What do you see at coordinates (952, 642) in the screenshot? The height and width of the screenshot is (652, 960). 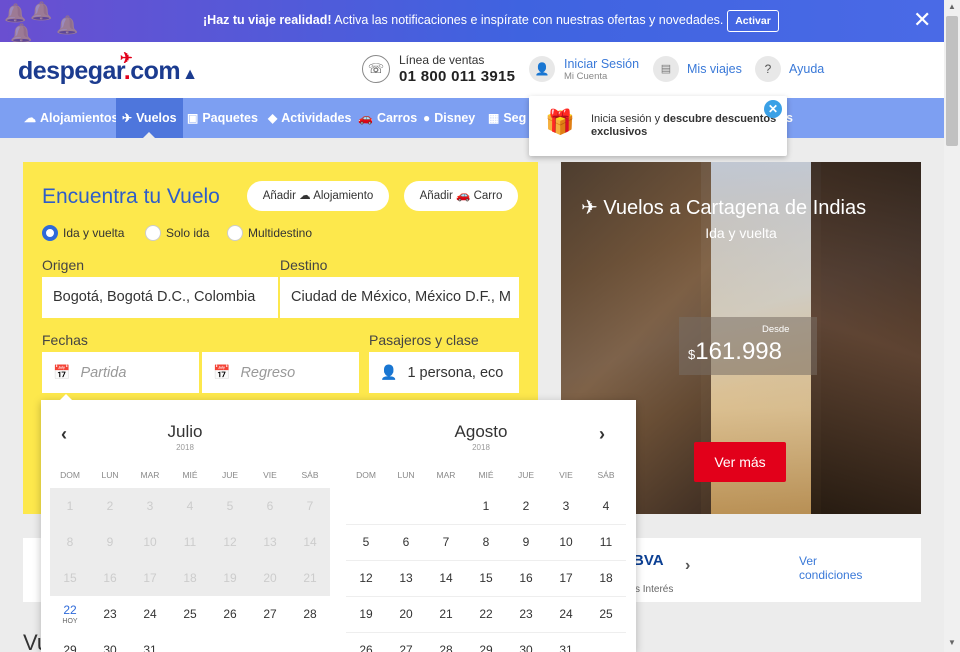 I see `scroll-down-icon: ▼` at bounding box center [952, 642].